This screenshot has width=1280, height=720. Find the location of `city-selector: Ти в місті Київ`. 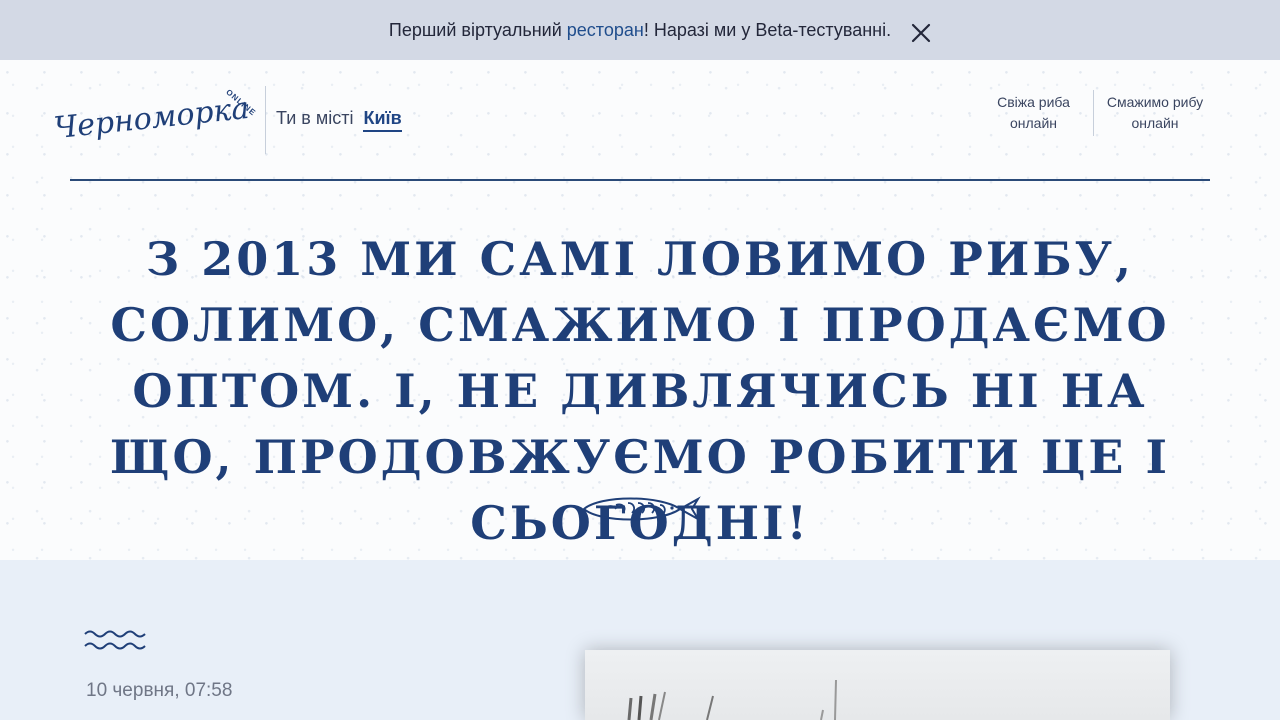

city-selector: Ти в місті Київ is located at coordinates (339, 120).